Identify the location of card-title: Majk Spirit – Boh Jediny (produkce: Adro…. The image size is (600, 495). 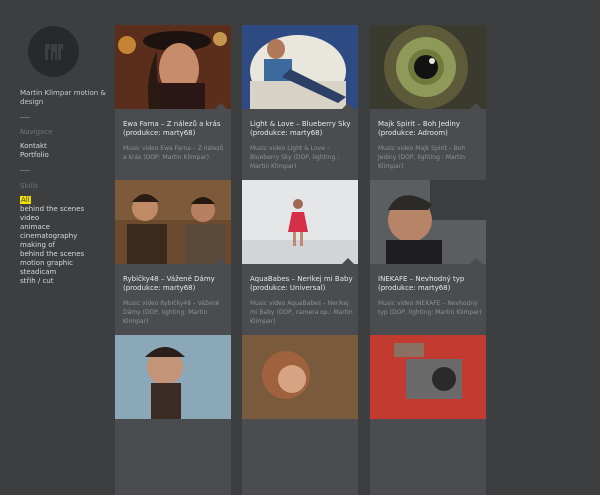
(419, 128).